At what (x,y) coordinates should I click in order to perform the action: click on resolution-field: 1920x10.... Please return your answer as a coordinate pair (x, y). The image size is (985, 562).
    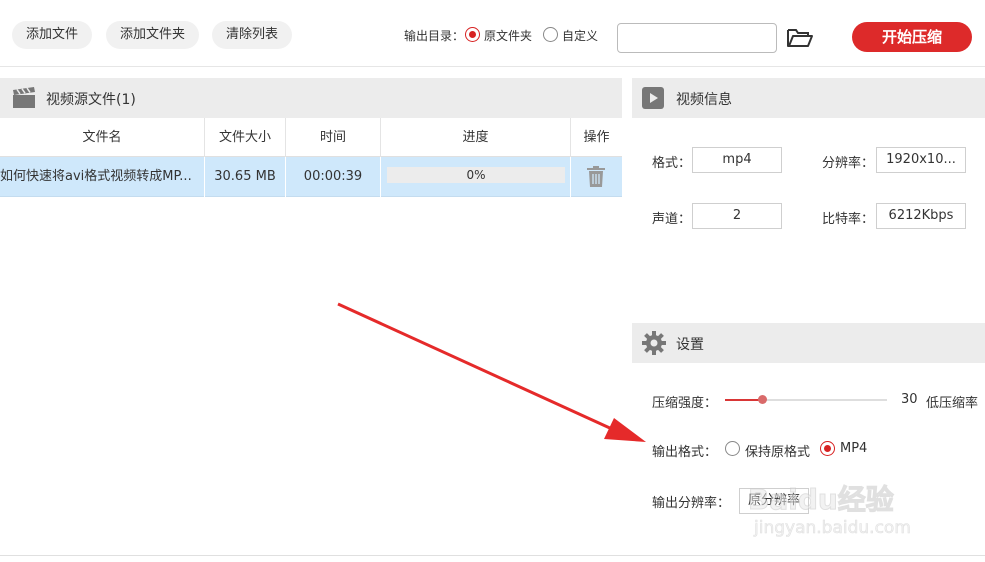
    Looking at the image, I should click on (921, 160).